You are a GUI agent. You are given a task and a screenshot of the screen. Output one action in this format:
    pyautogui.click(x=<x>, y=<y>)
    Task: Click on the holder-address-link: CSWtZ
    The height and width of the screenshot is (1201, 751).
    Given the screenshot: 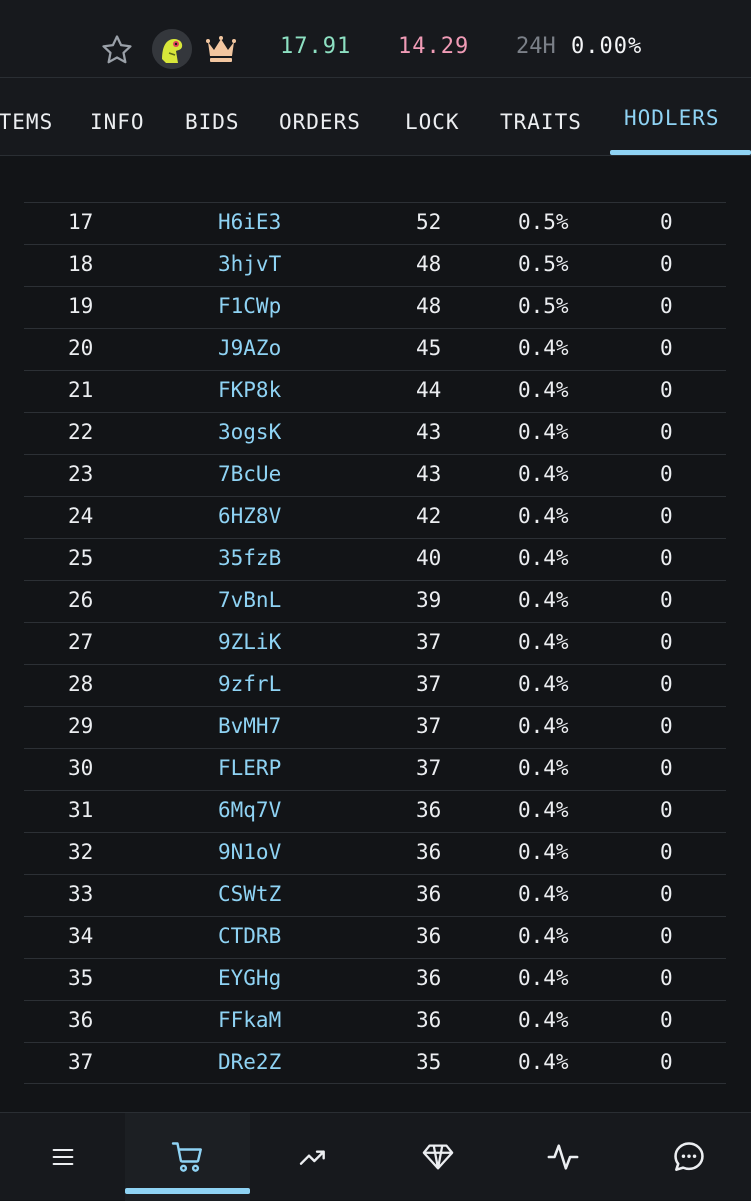 What is the action you would take?
    pyautogui.click(x=249, y=894)
    